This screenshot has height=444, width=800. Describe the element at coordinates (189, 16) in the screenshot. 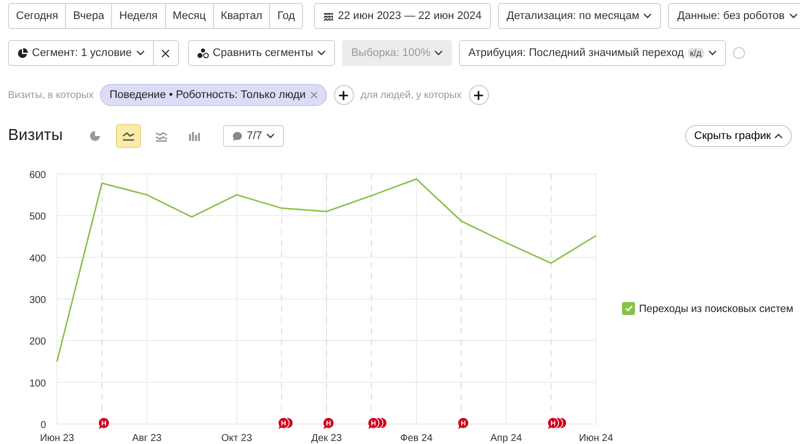

I see `period-tab: Месяц` at that location.